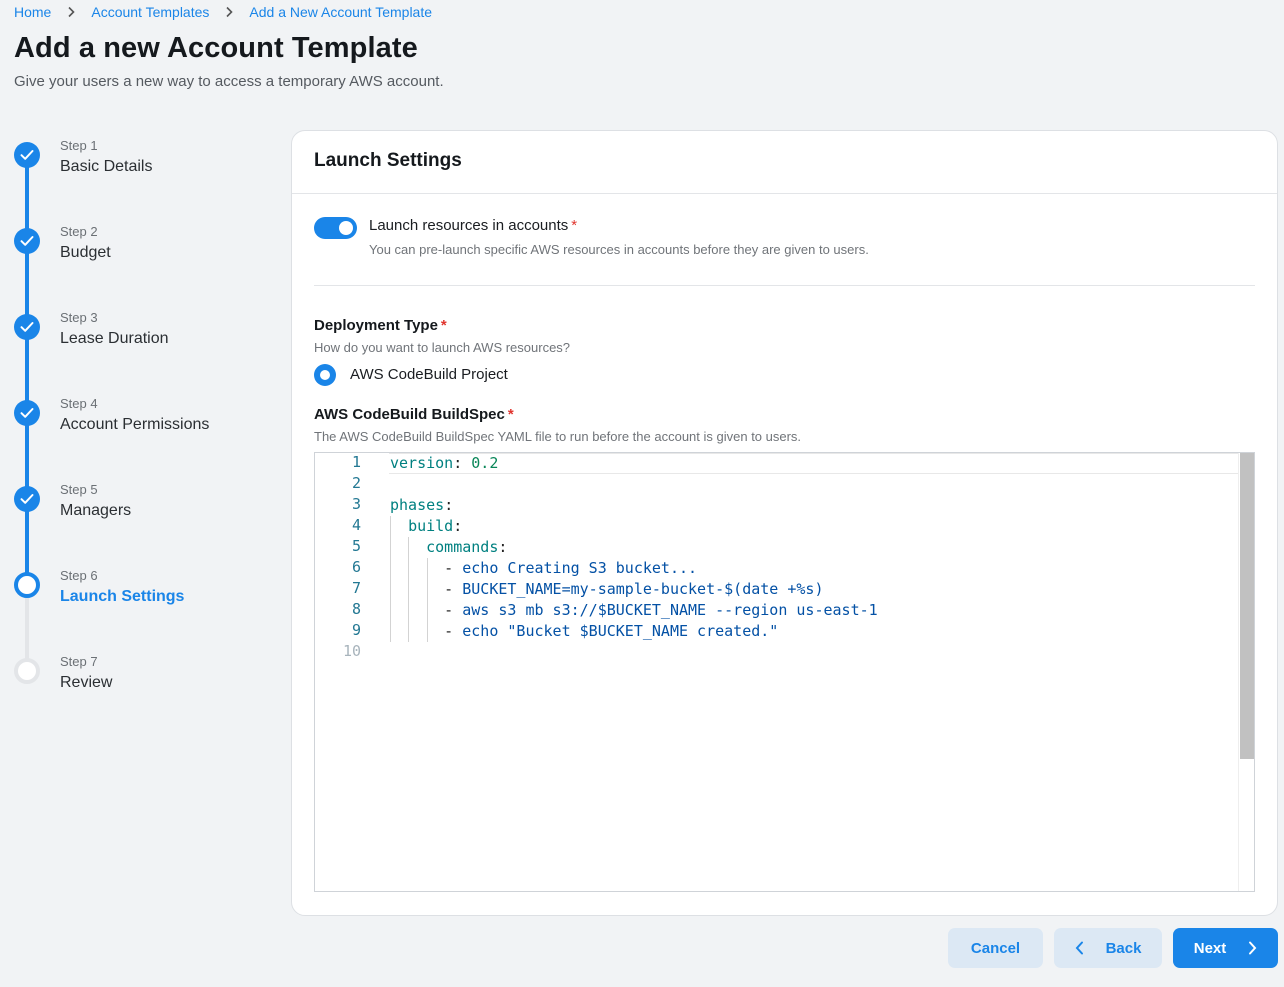  I want to click on cancel-button: Cancel, so click(995, 948).